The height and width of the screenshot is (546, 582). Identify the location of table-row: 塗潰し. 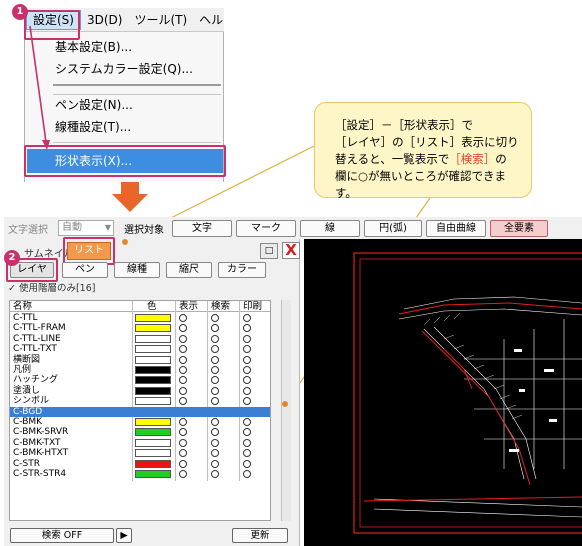
(140, 391).